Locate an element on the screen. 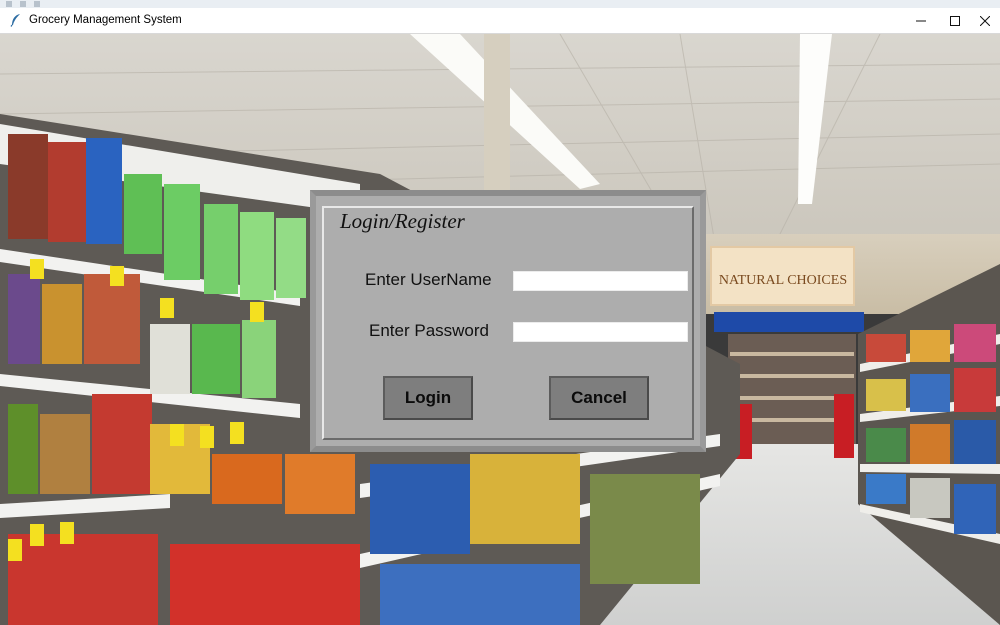 The image size is (1000, 625). login-button: Login is located at coordinates (428, 398).